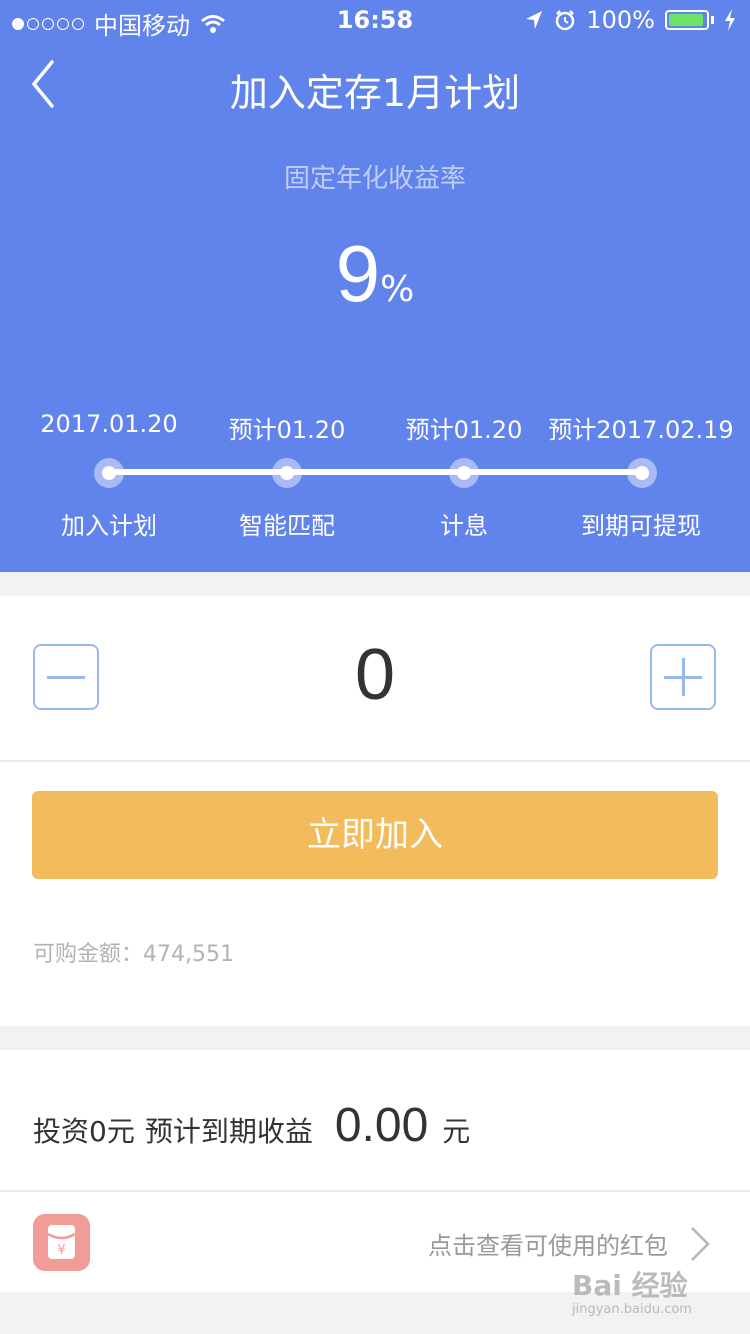  I want to click on available-amount: 可购金额：474,551, so click(133, 952).